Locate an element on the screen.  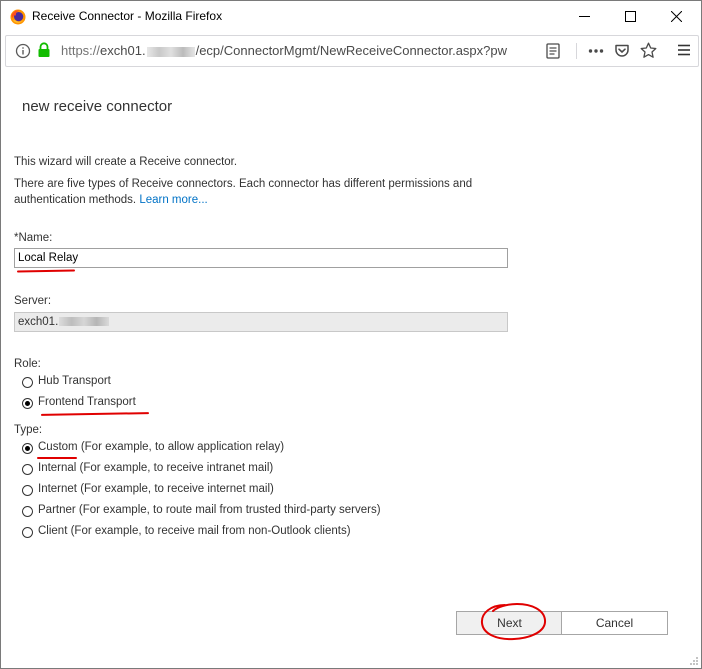
title-bar: Receive Connector - Mozilla Firefox is located at coordinates (351, 16).